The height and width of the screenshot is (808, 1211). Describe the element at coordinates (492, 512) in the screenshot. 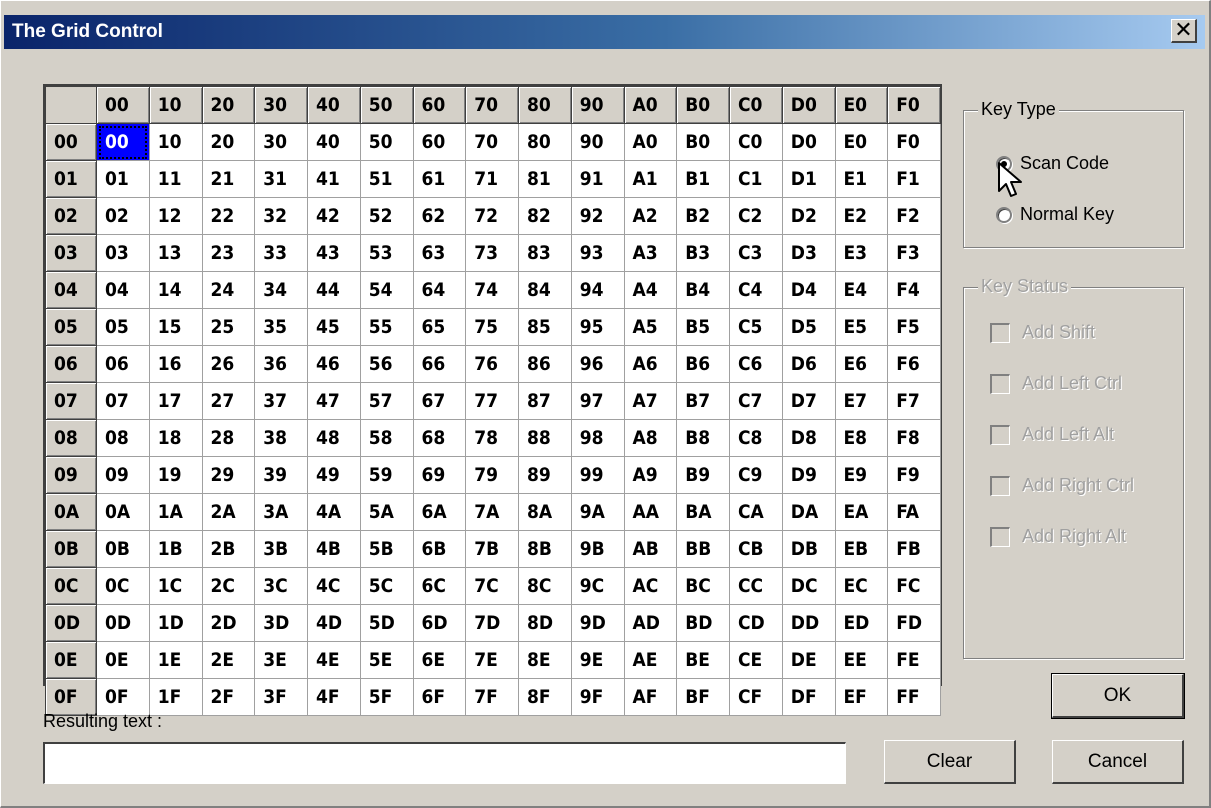

I see `grid-cell: 7A` at that location.